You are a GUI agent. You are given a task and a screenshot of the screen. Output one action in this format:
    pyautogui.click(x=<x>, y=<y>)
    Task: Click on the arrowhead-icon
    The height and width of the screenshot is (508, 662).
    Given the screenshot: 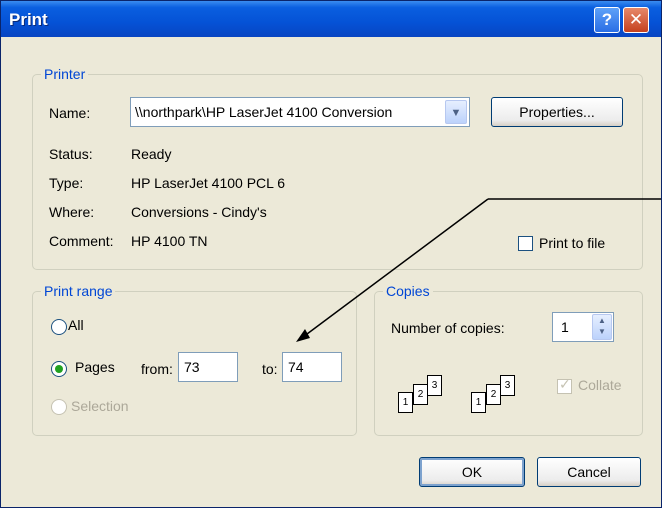 What is the action you would take?
    pyautogui.click(x=303, y=335)
    